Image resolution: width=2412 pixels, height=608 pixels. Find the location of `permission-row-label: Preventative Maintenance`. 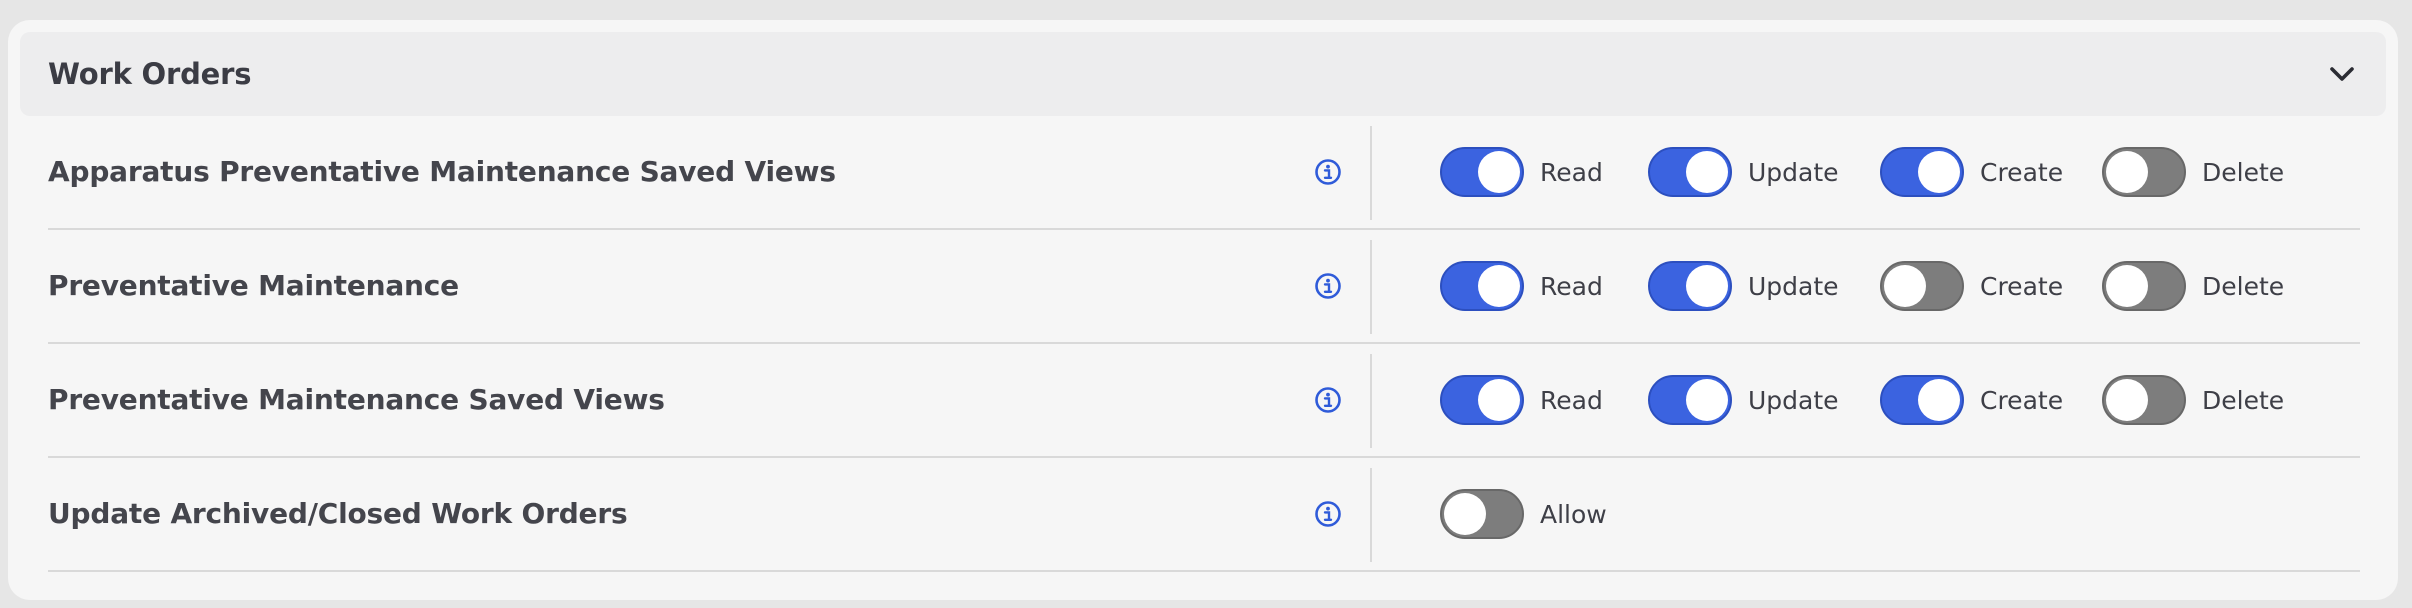

permission-row-label: Preventative Maintenance is located at coordinates (253, 285).